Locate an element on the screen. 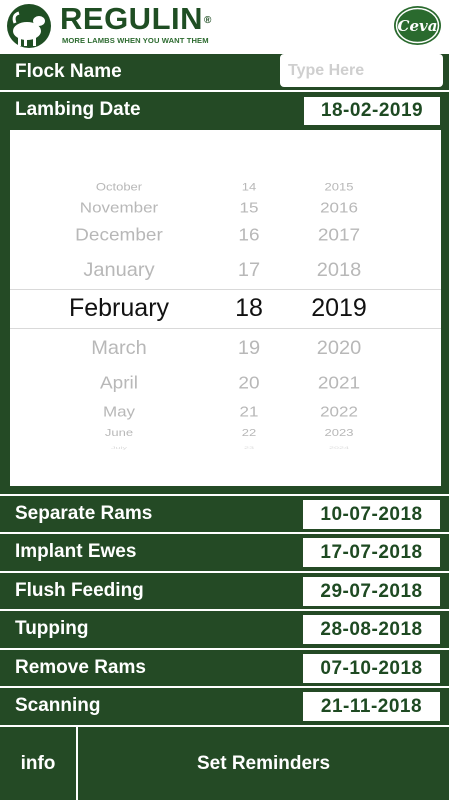 The height and width of the screenshot is (800, 449). picker-year-item: 2019 is located at coordinates (339, 308).